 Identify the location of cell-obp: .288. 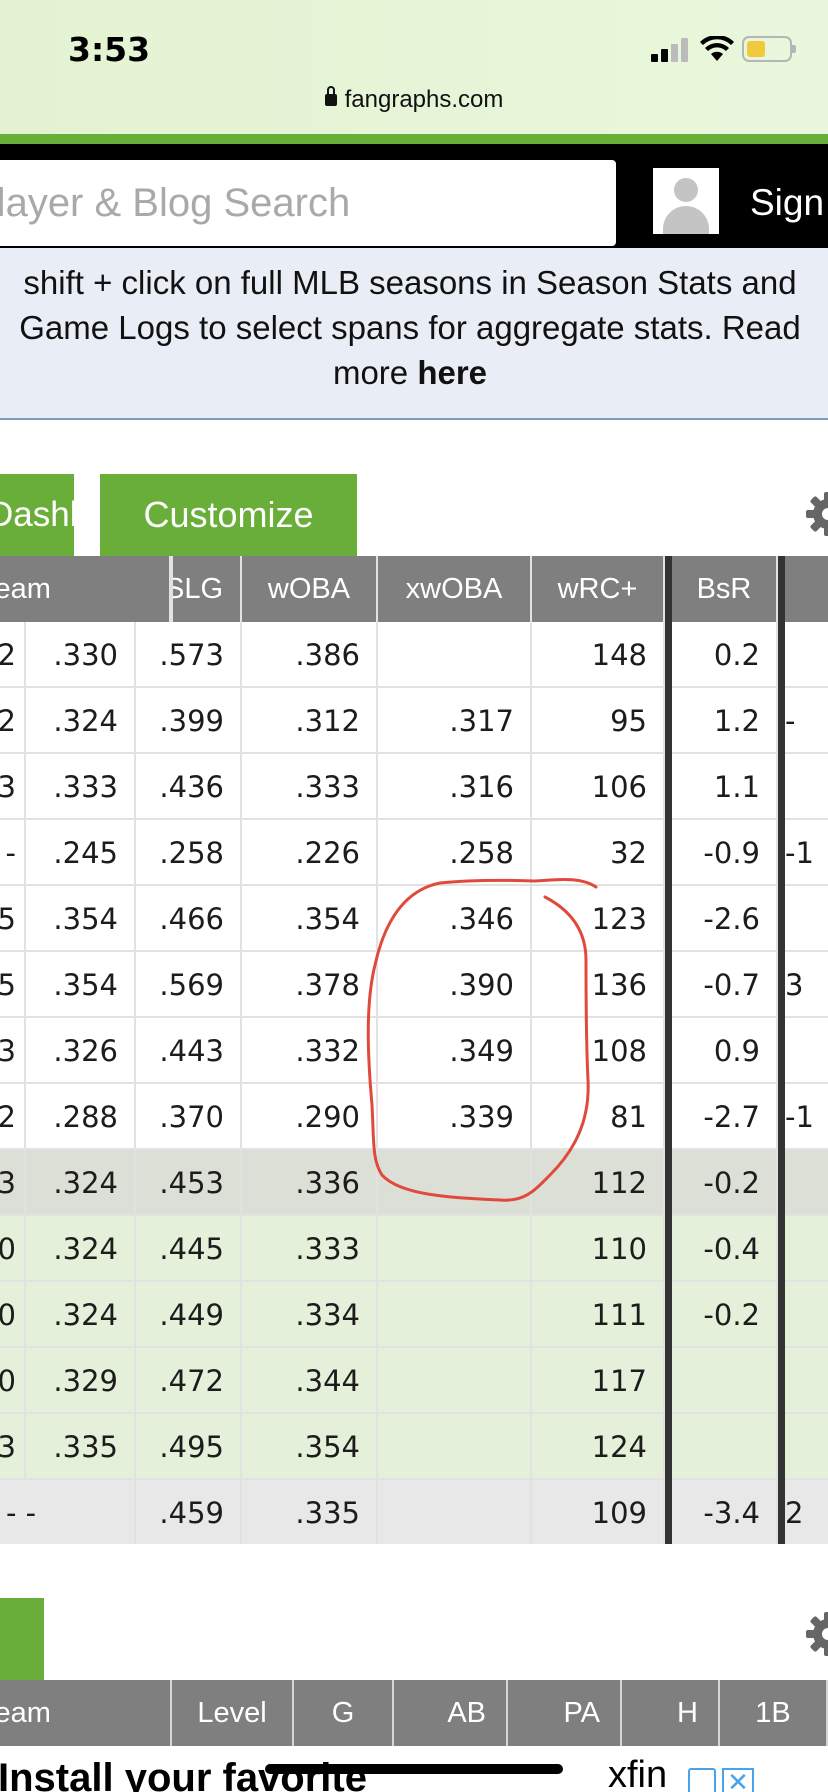
(81, 1117).